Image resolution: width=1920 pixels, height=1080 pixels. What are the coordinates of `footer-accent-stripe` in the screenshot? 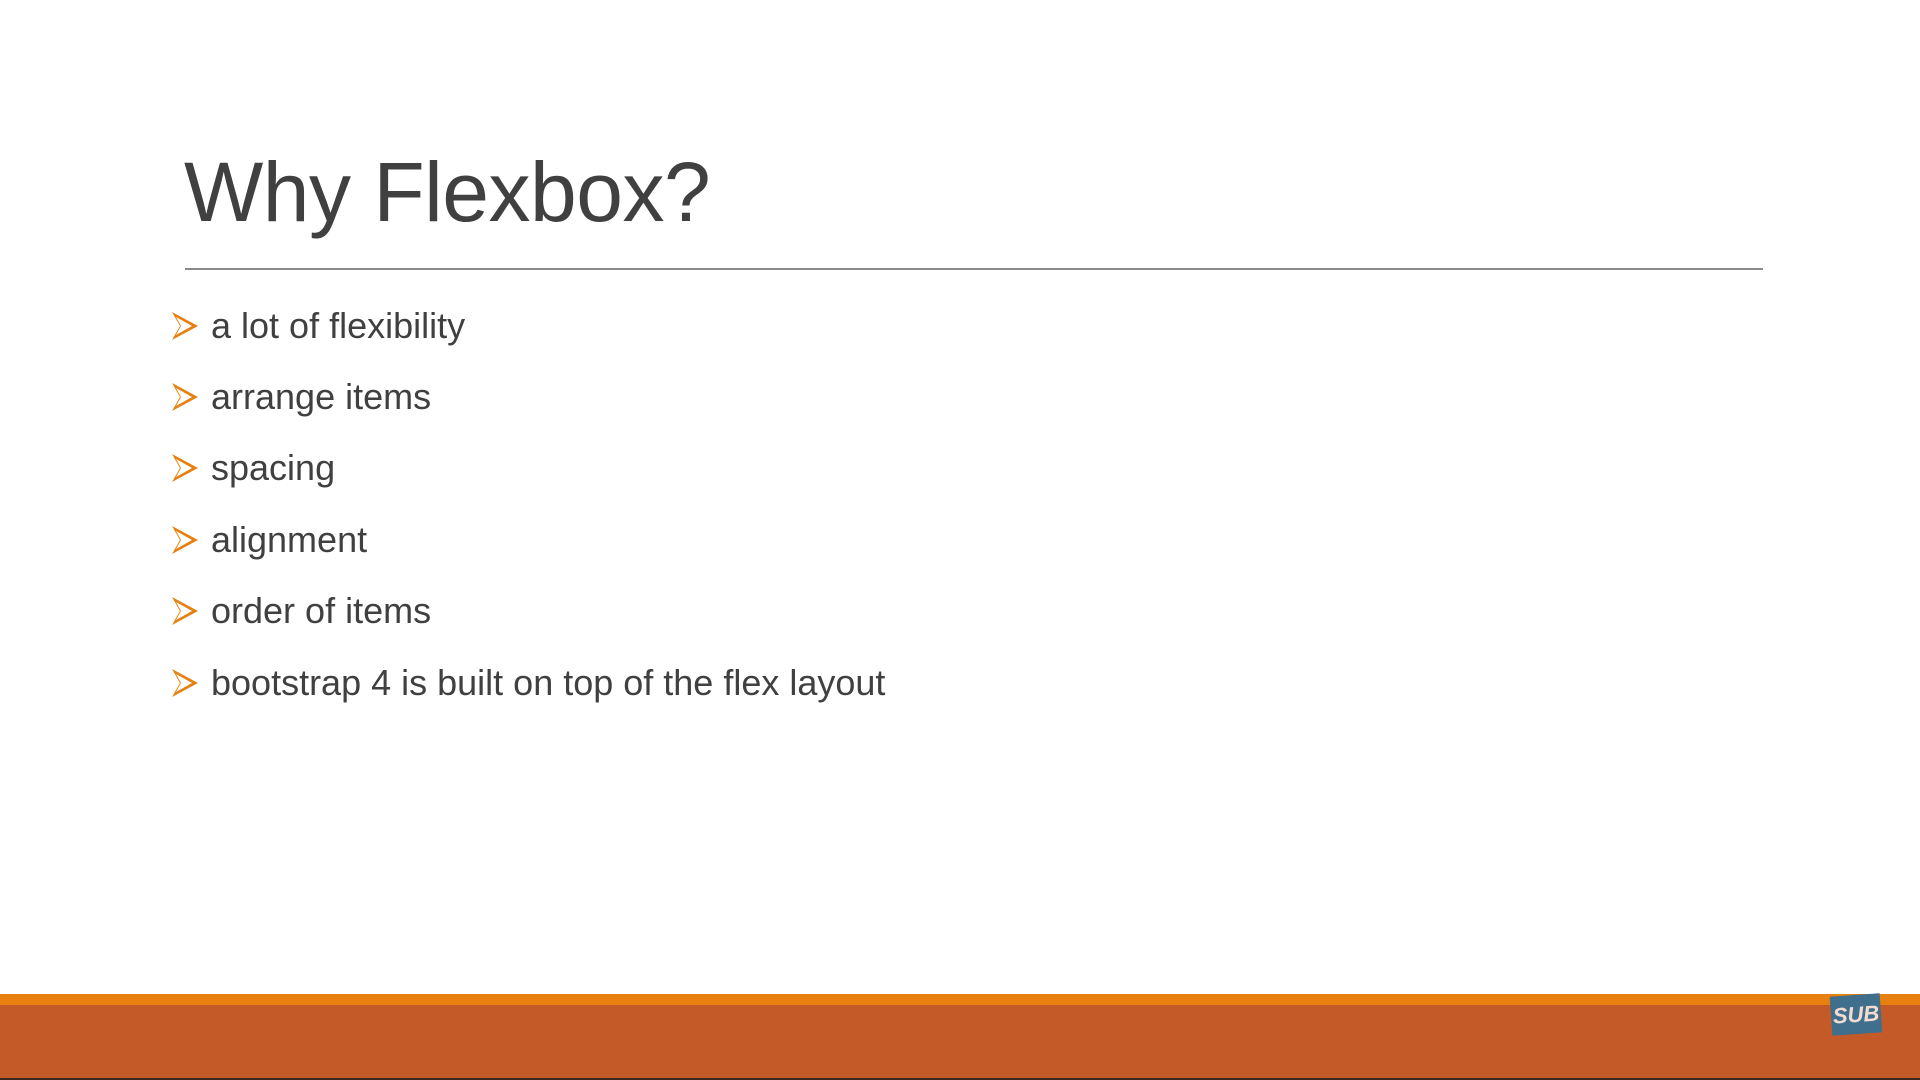 It's located at (960, 999).